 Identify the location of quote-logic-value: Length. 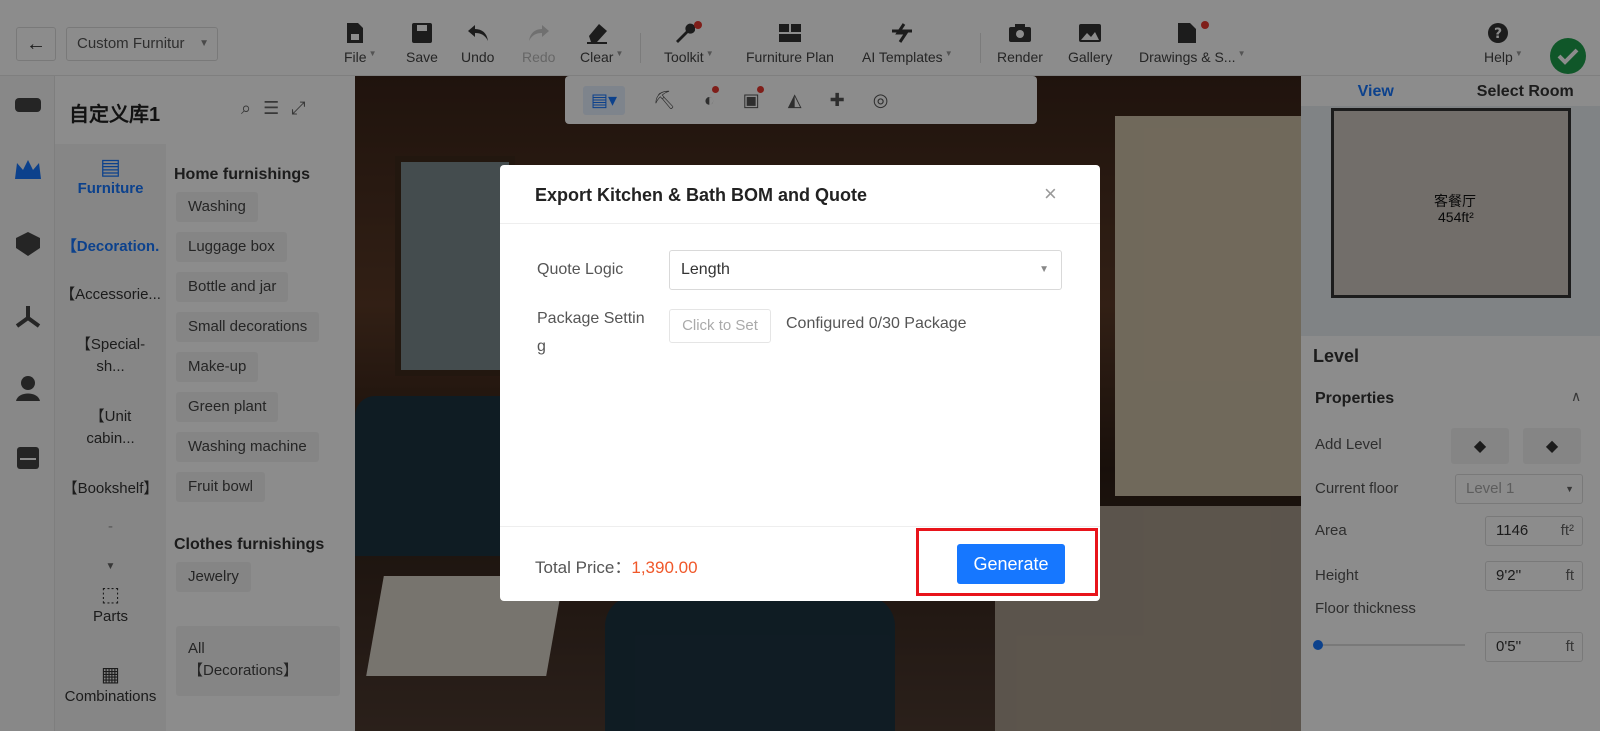
(705, 269).